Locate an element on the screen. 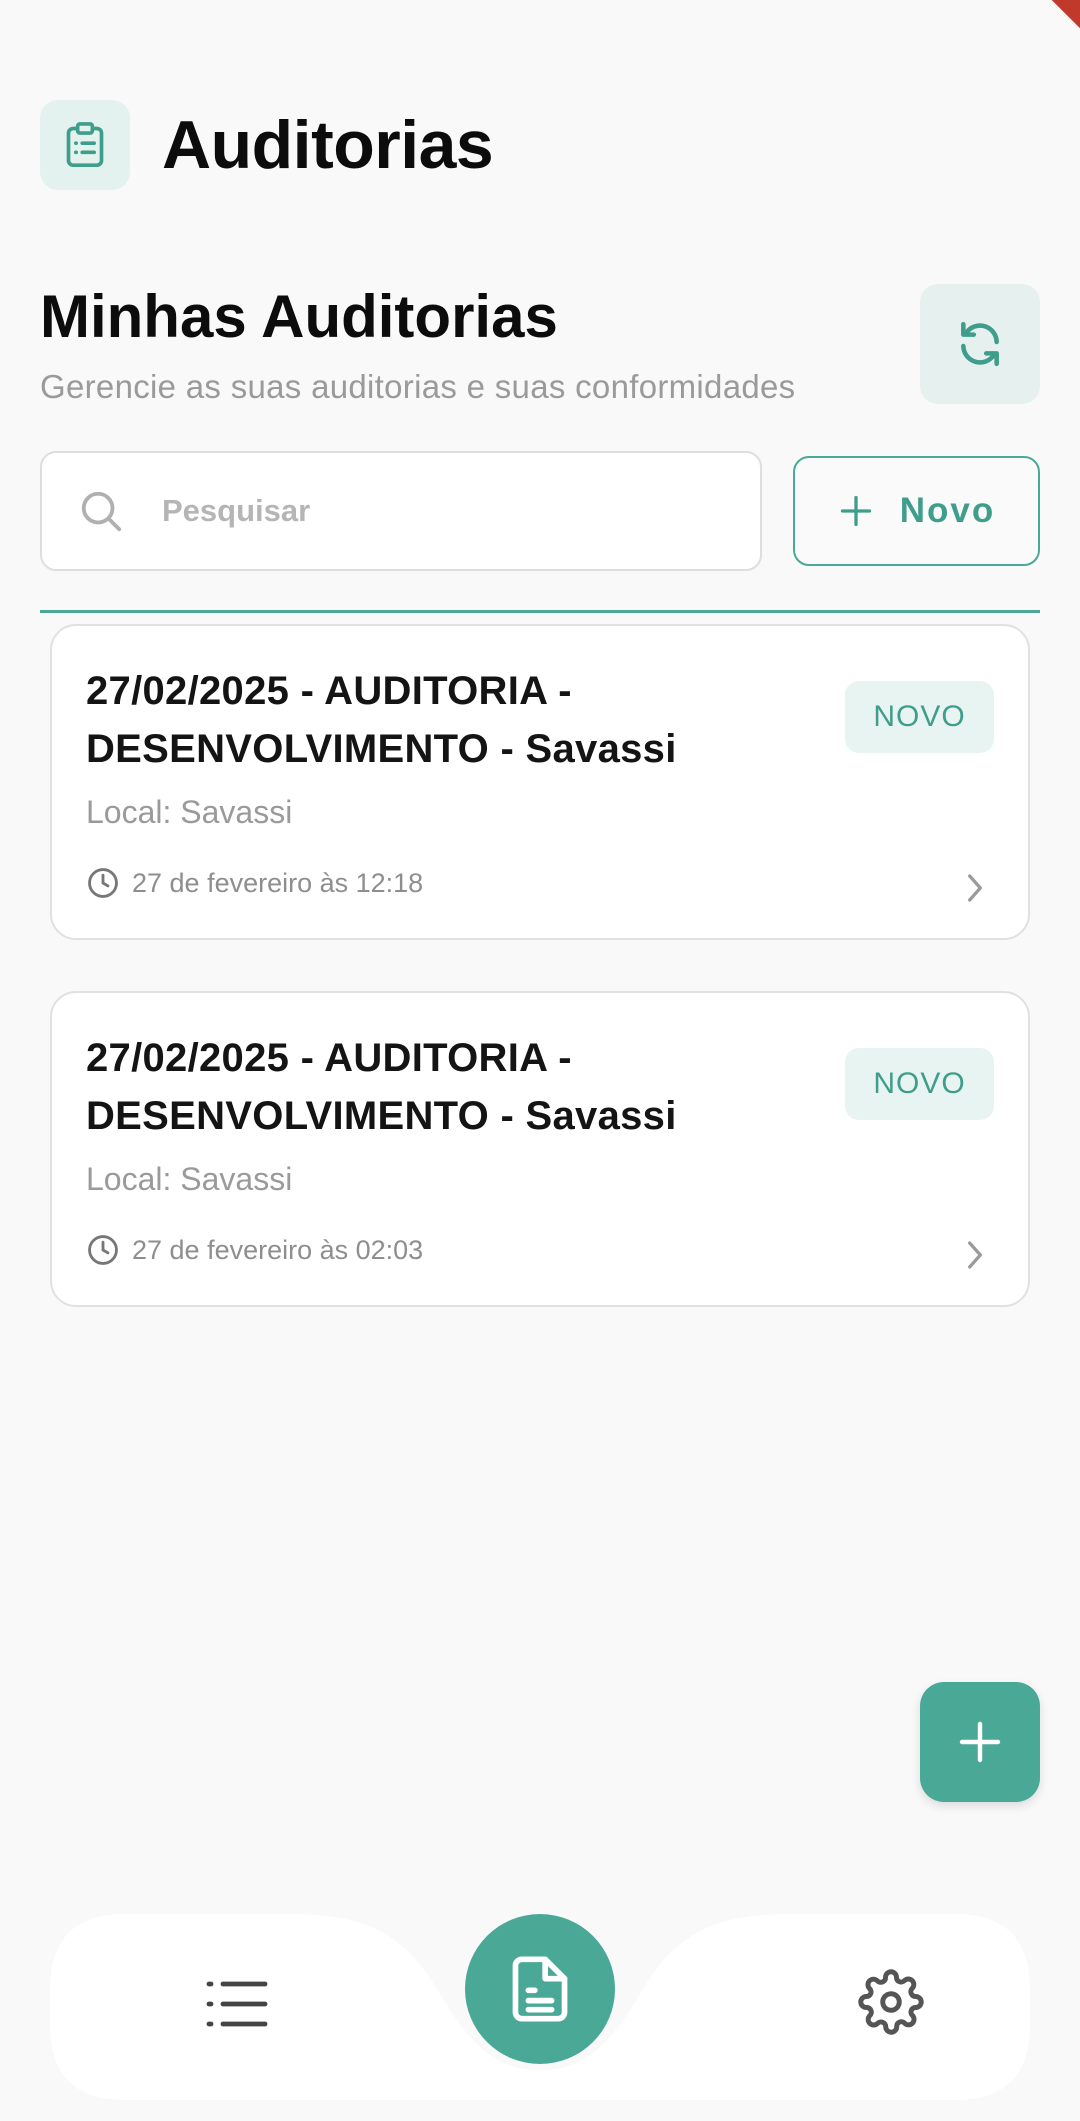  app-header: Auditorias is located at coordinates (267, 145).